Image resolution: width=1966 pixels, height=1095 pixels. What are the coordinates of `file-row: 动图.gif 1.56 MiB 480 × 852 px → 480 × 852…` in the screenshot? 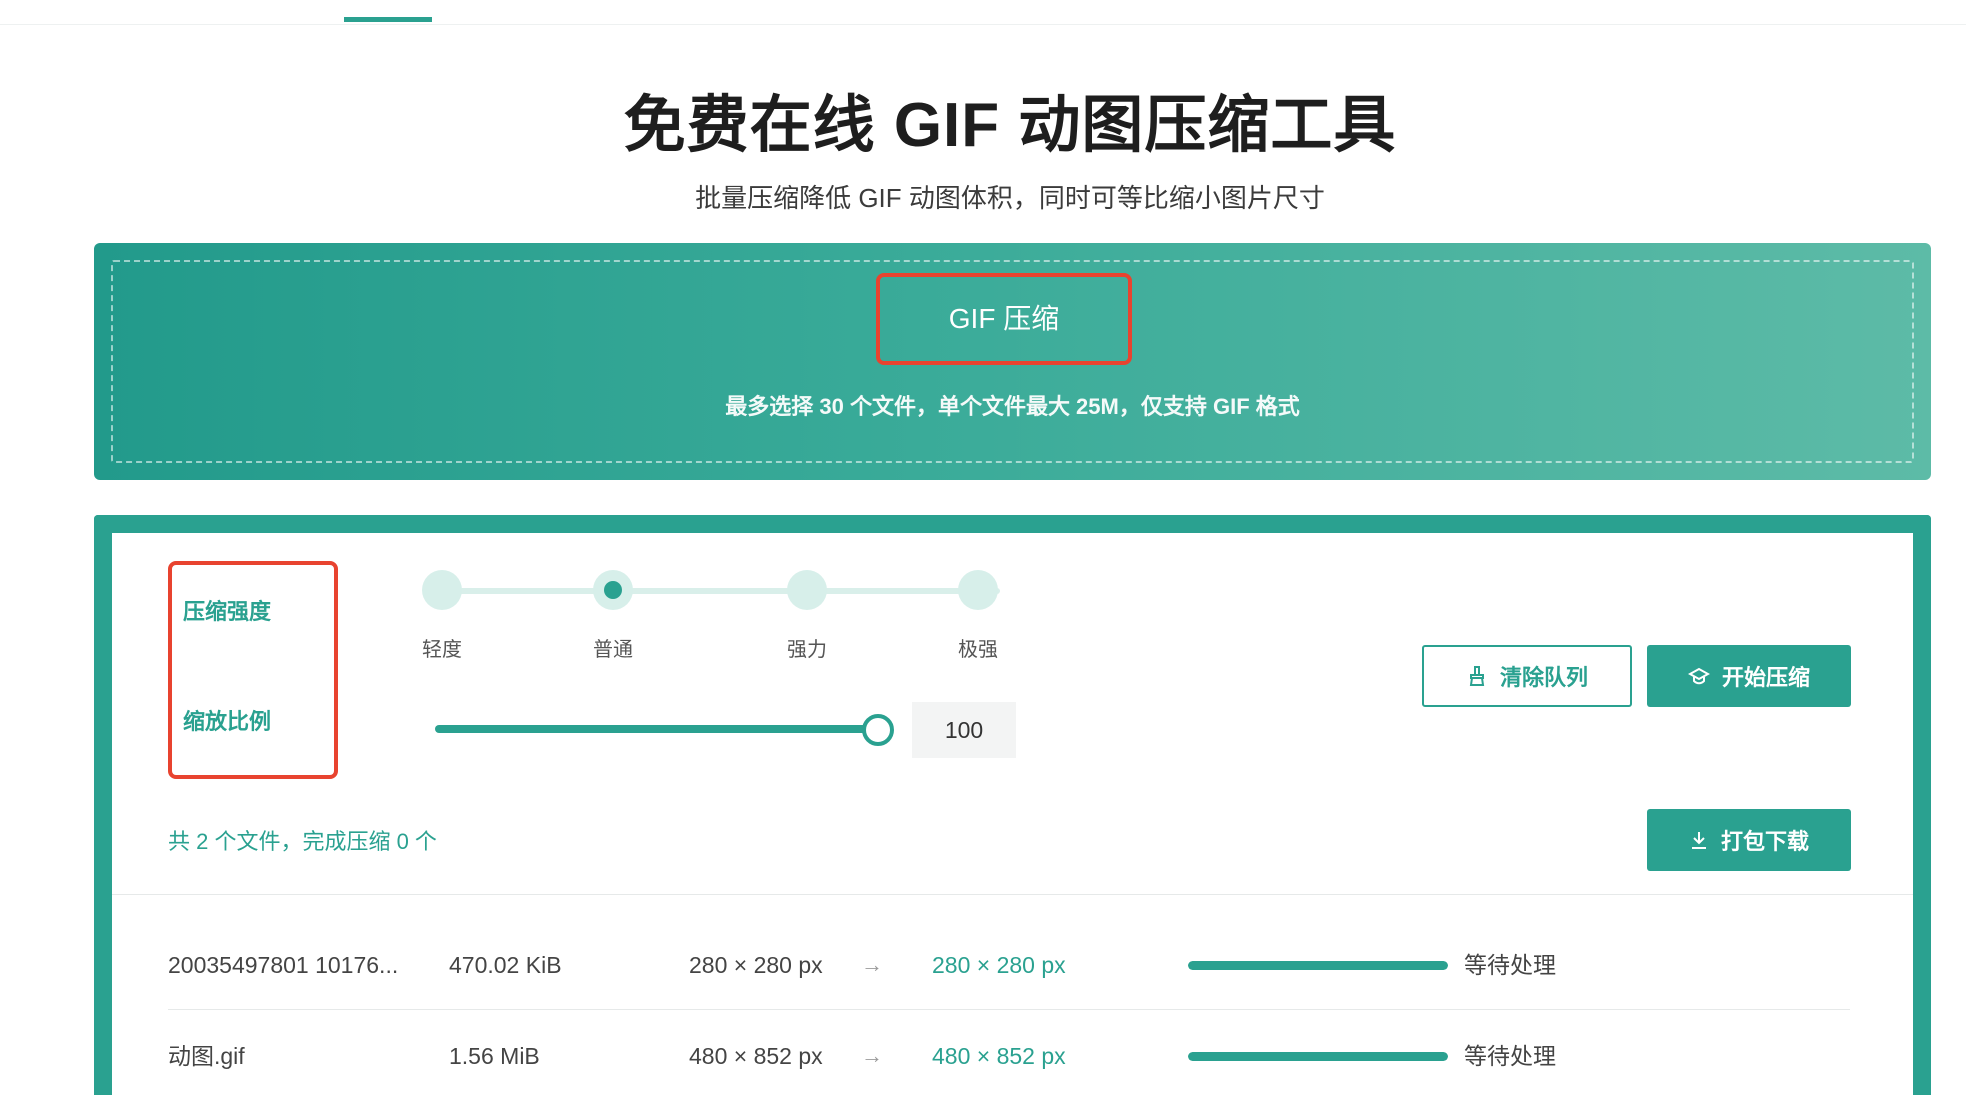 It's located at (1008, 1056).